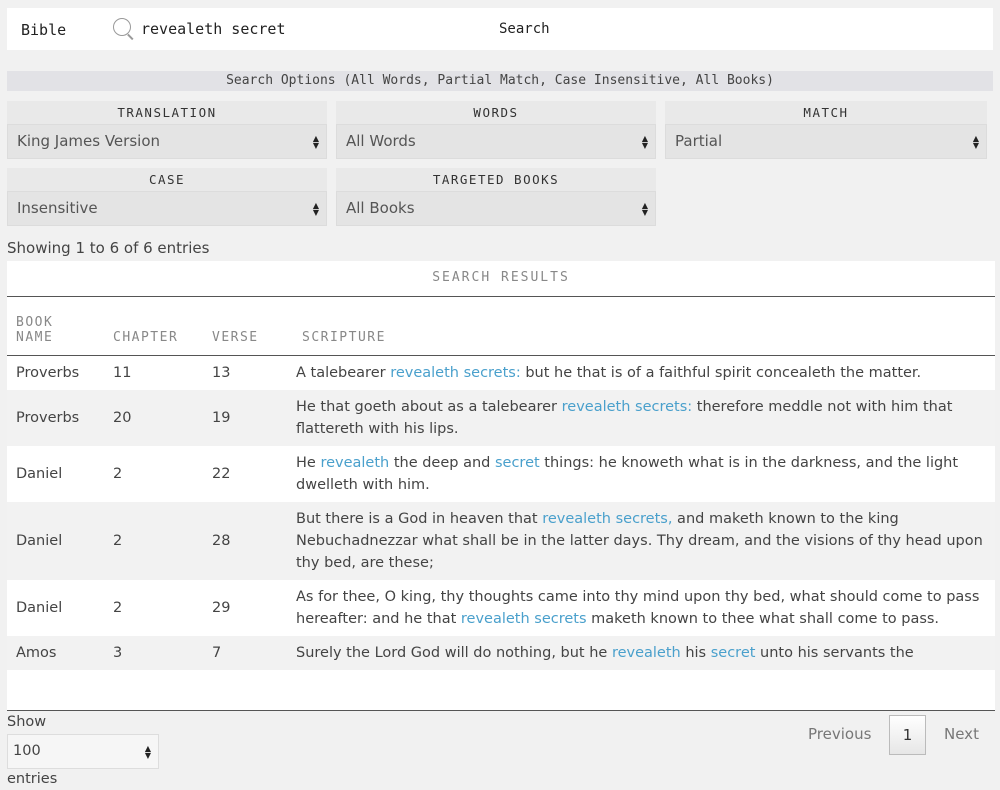  I want to click on scripture-text: He that goeth about as a talebearer, so click(429, 406).